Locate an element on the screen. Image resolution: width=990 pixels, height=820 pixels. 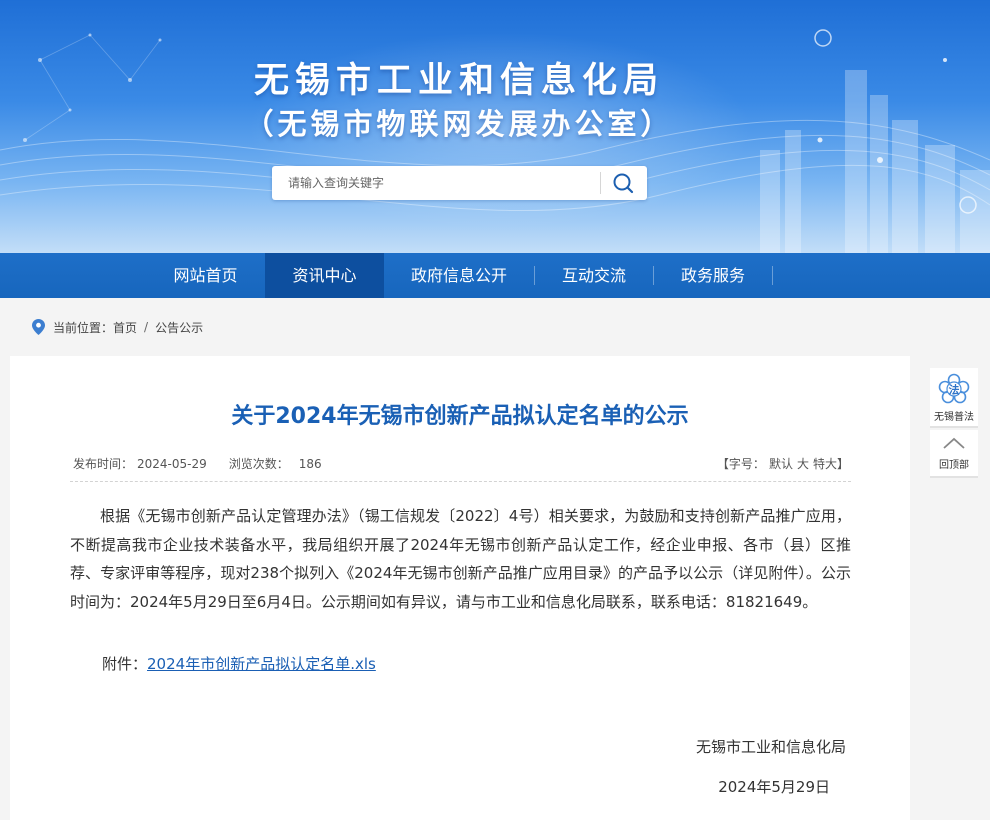
main-nav: 网站首页 资讯中心 政府信息公开 互动交流 政务服务 is located at coordinates (495, 275).